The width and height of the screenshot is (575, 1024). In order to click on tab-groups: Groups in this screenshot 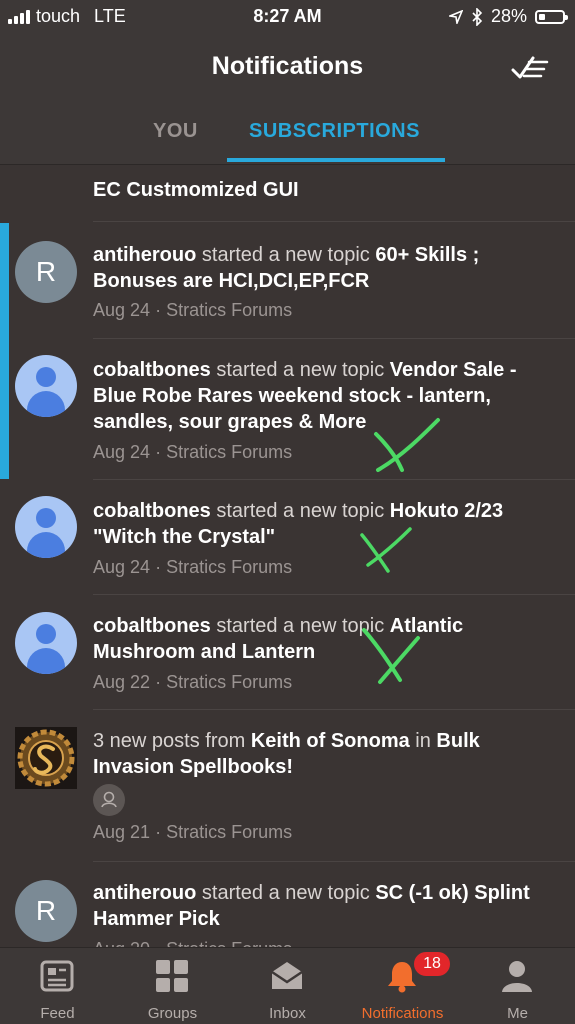, I will do `click(172, 986)`.